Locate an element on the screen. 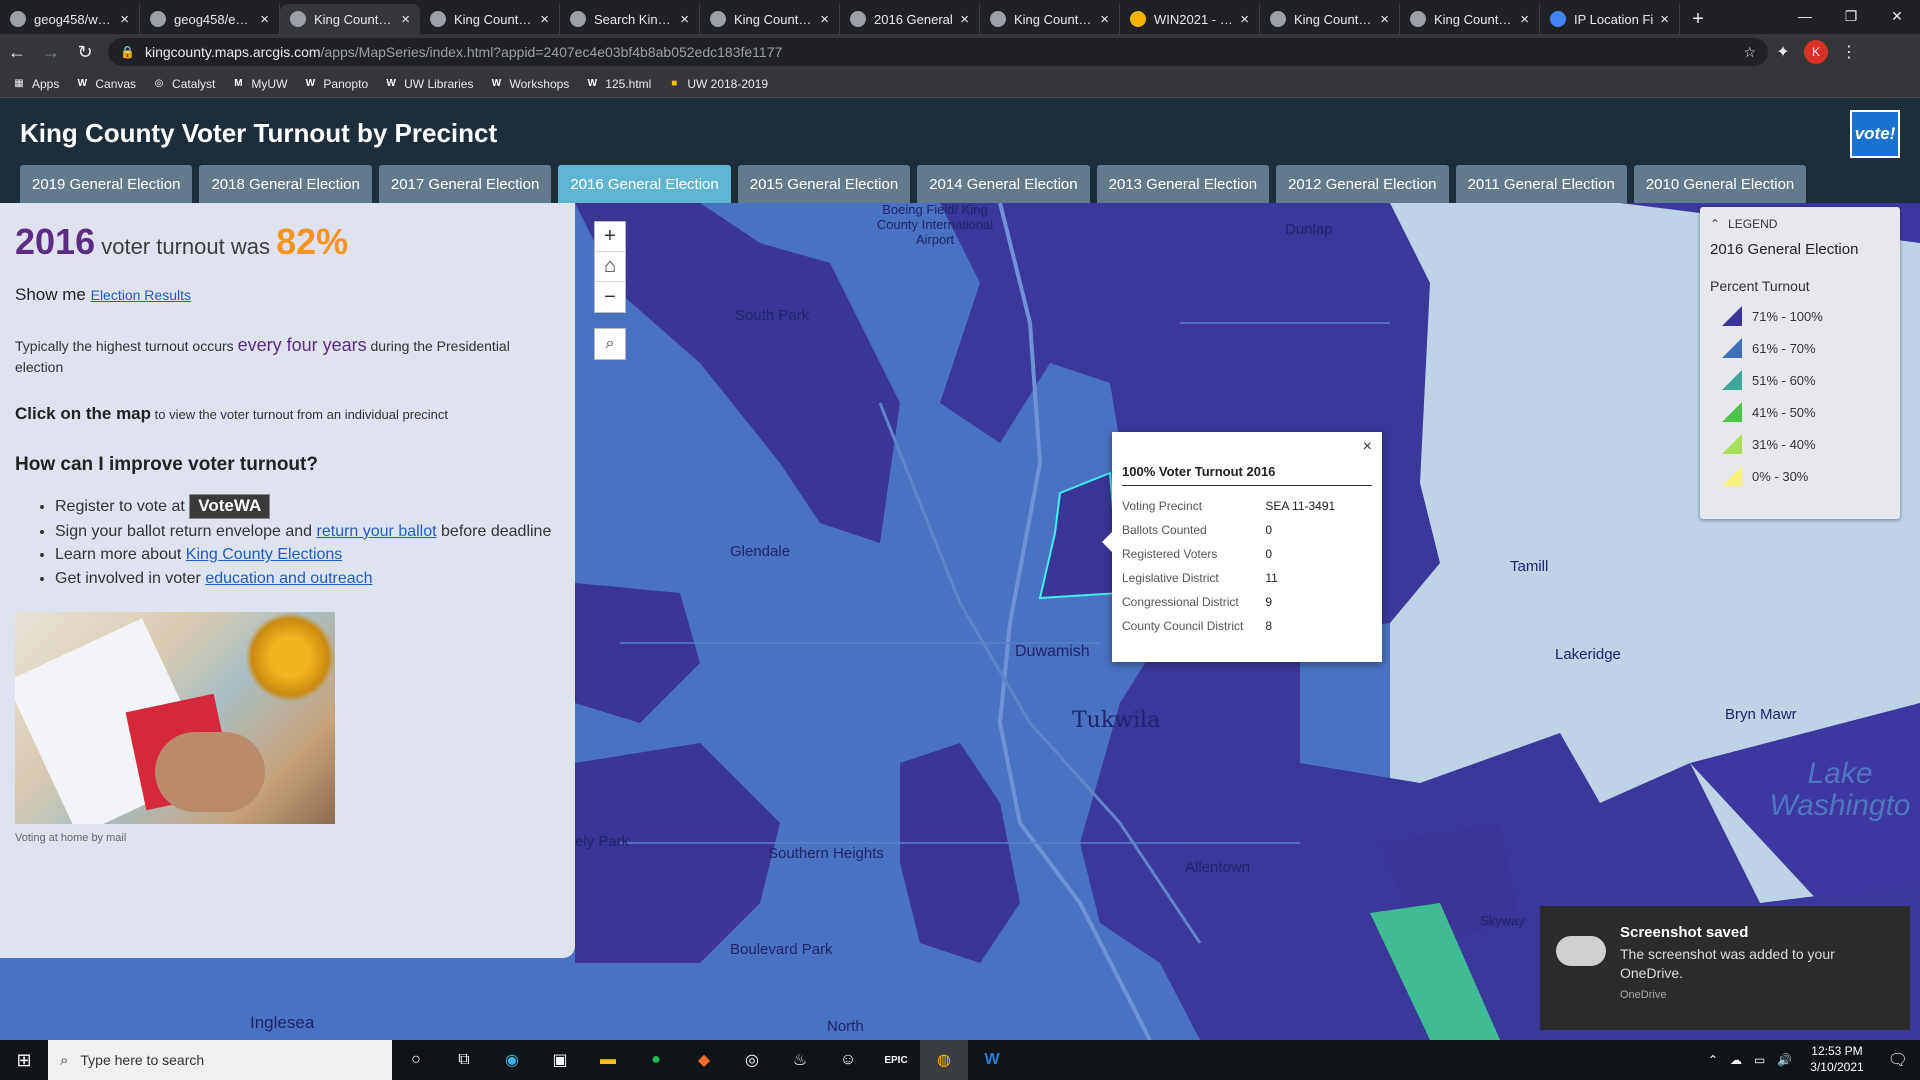 The image size is (1920, 1080). origin-icon: ◆ is located at coordinates (704, 1060).